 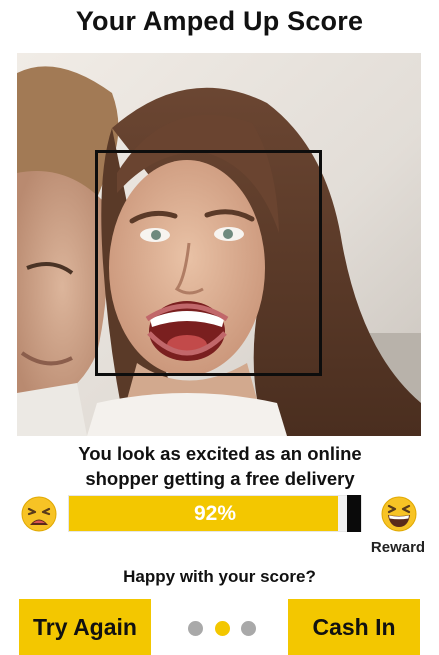 I want to click on score-question: Happy with your score?, so click(x=219, y=576).